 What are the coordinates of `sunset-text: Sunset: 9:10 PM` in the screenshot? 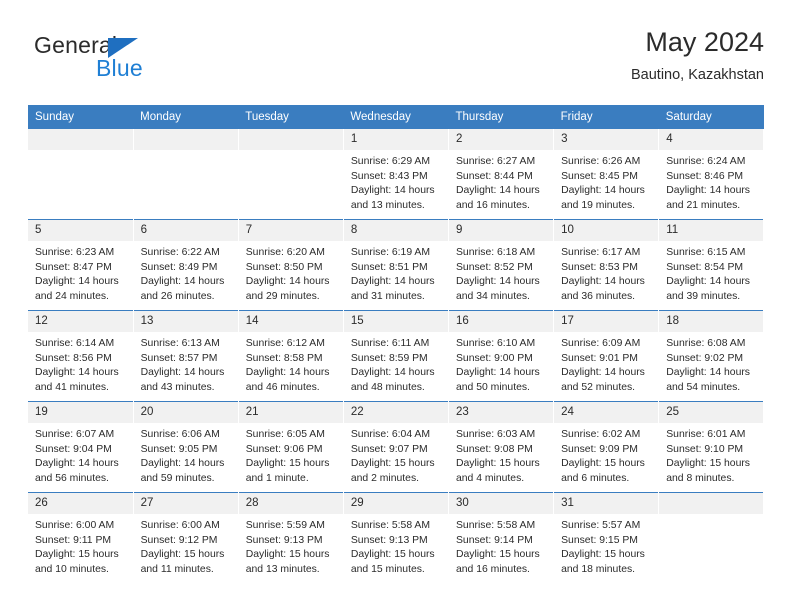 It's located at (705, 449).